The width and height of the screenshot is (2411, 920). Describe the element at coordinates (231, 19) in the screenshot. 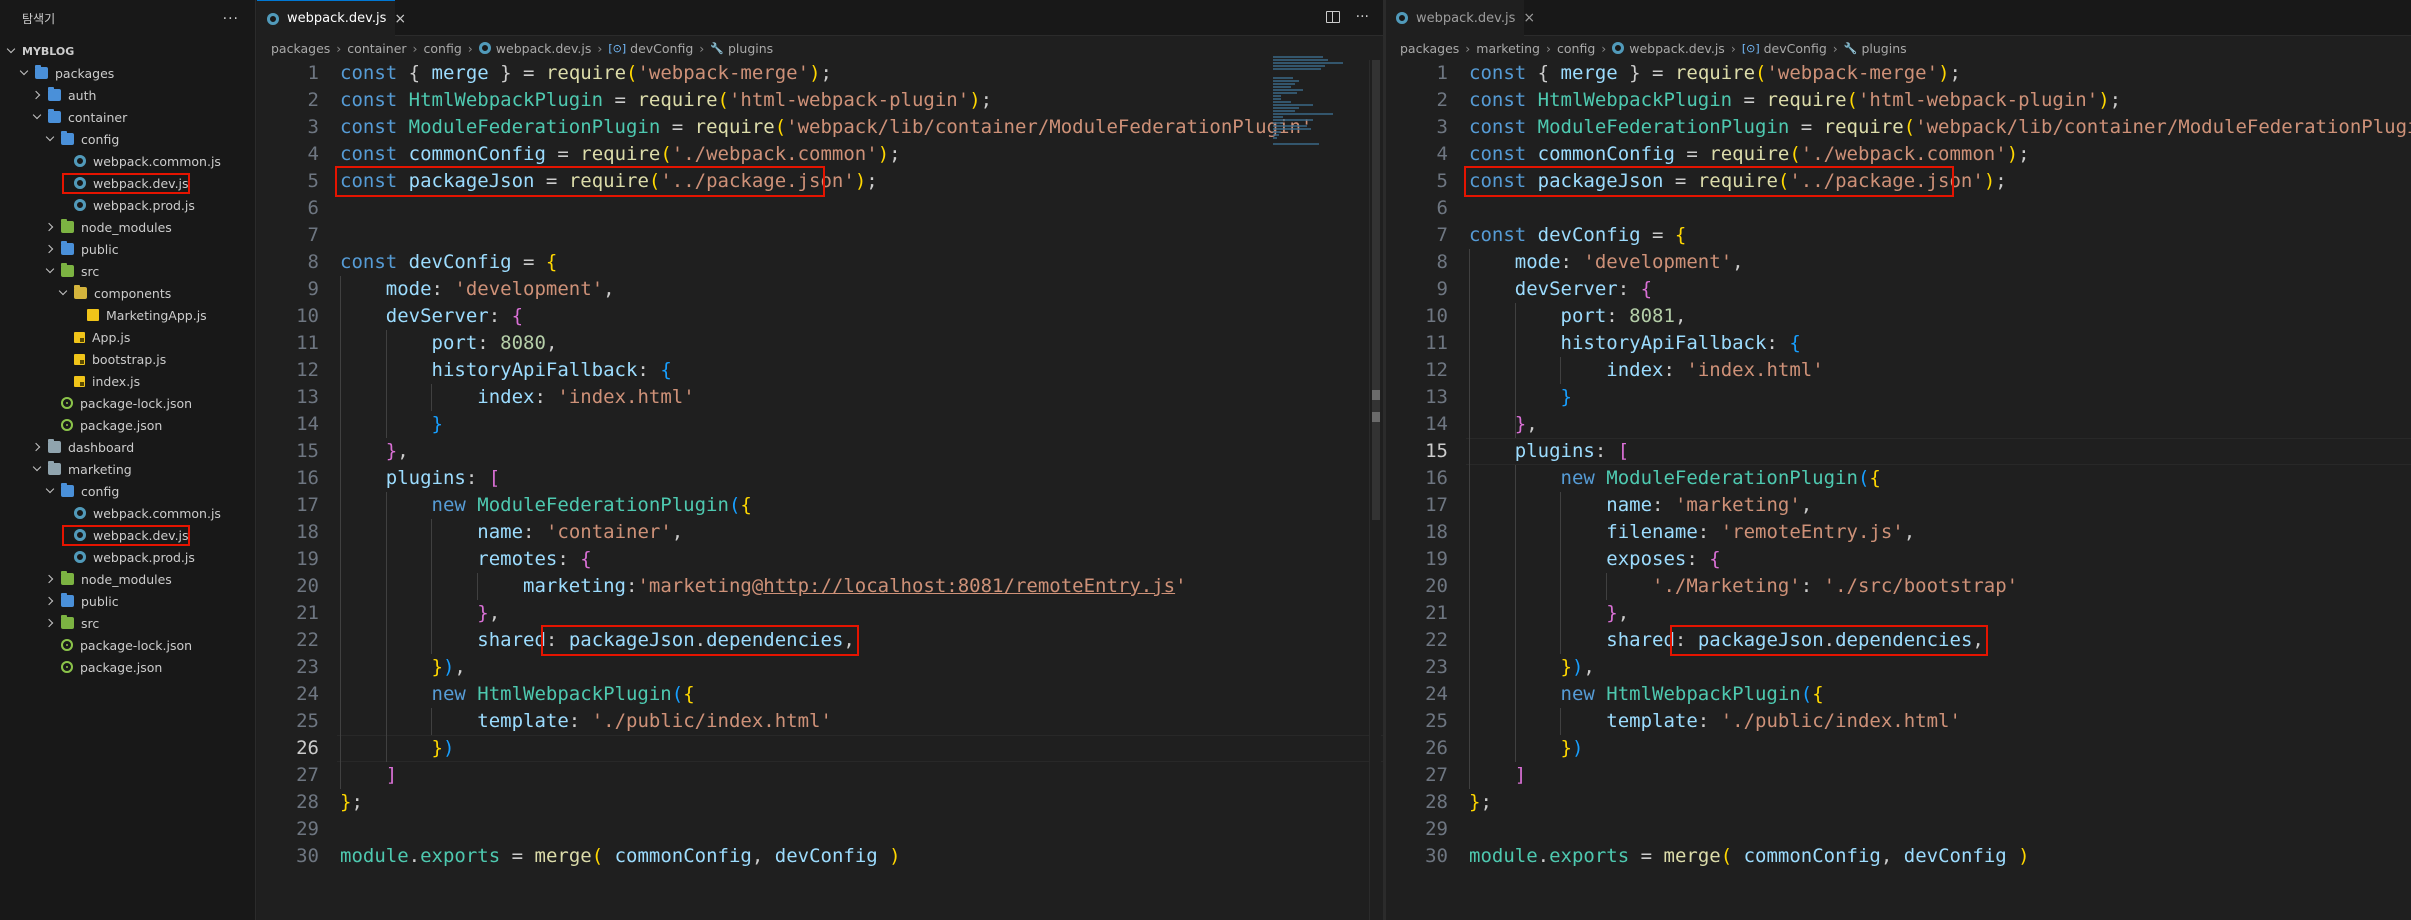

I see `explorer-more-icon: ···` at that location.